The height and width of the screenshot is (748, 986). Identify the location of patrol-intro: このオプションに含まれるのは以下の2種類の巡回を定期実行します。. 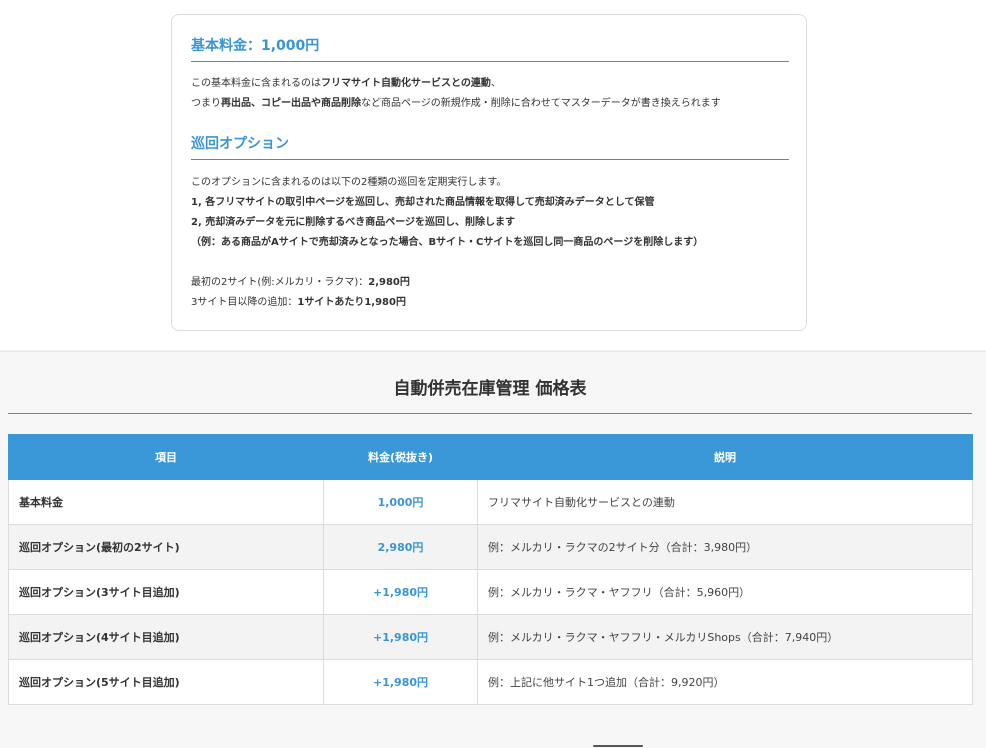
(349, 182).